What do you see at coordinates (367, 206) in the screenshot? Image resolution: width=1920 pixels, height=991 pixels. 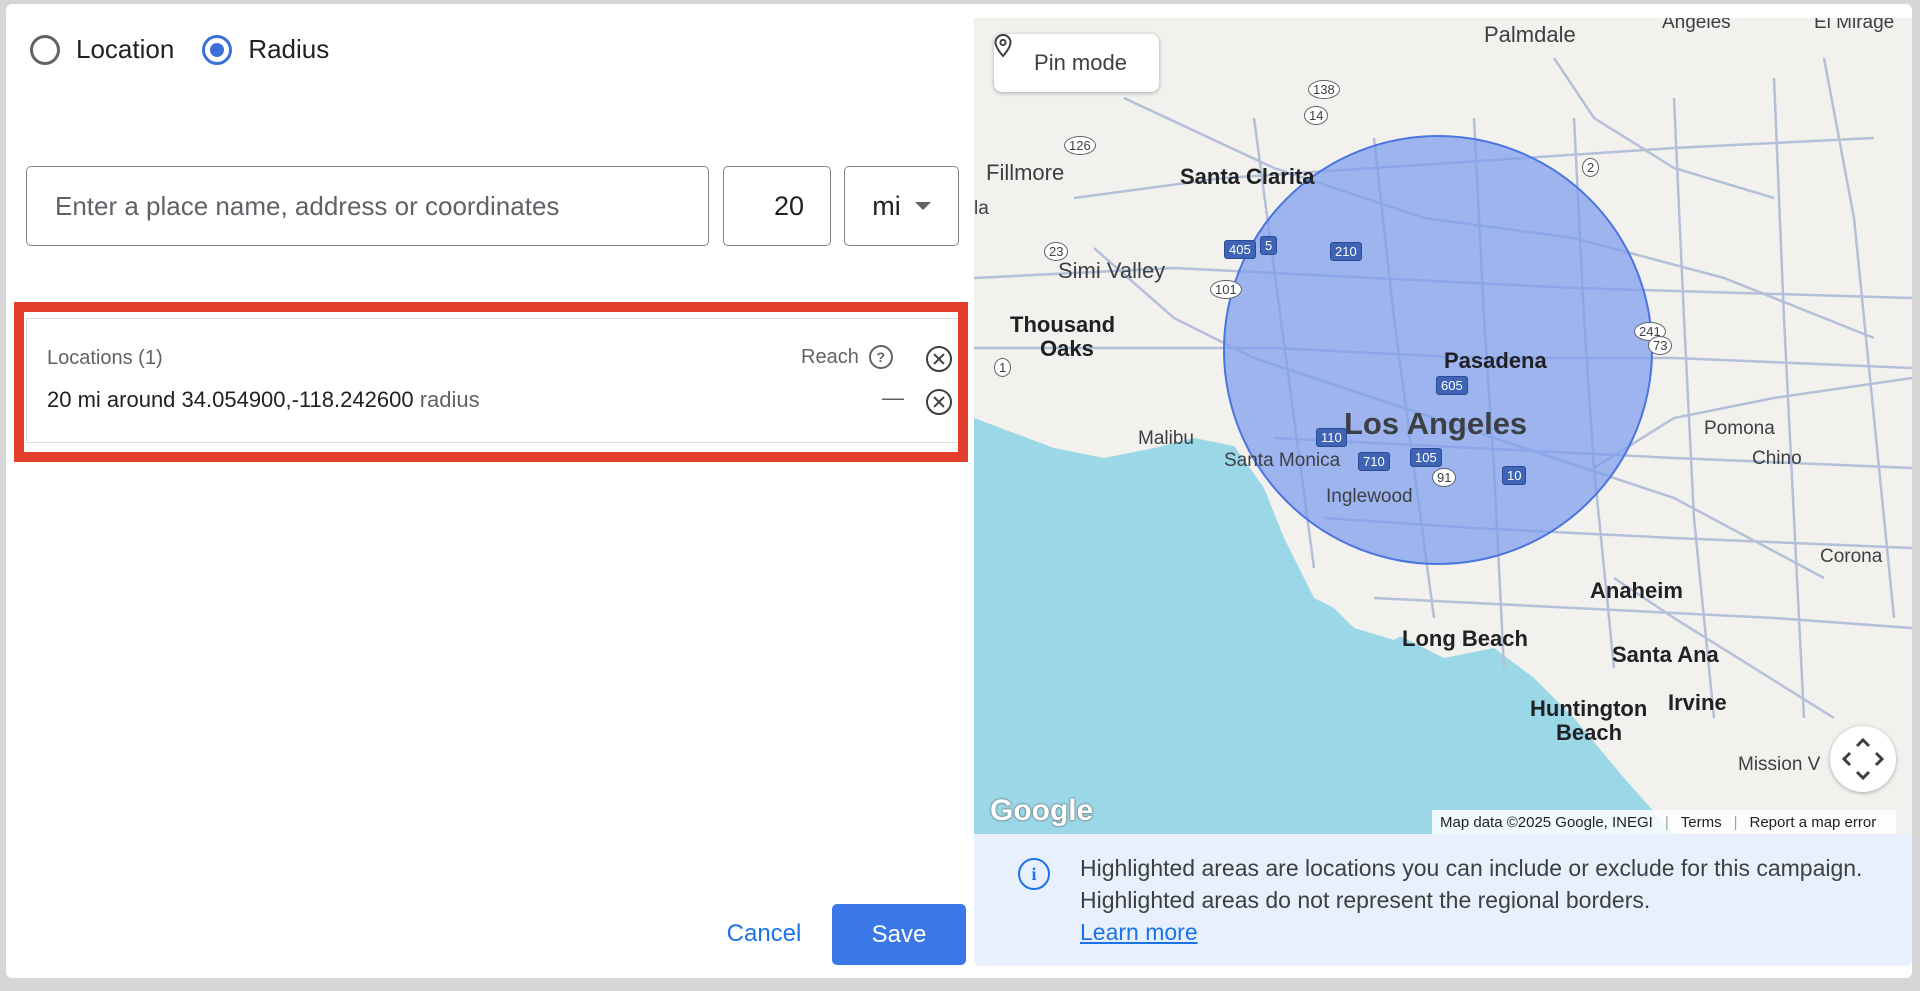 I see `place-search-input` at bounding box center [367, 206].